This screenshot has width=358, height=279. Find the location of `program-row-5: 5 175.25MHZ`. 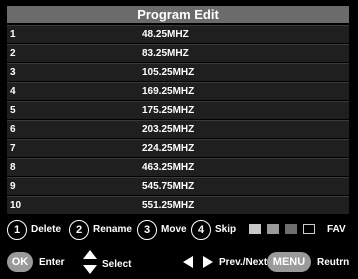

program-row-5: 5 175.25MHZ is located at coordinates (178, 110).